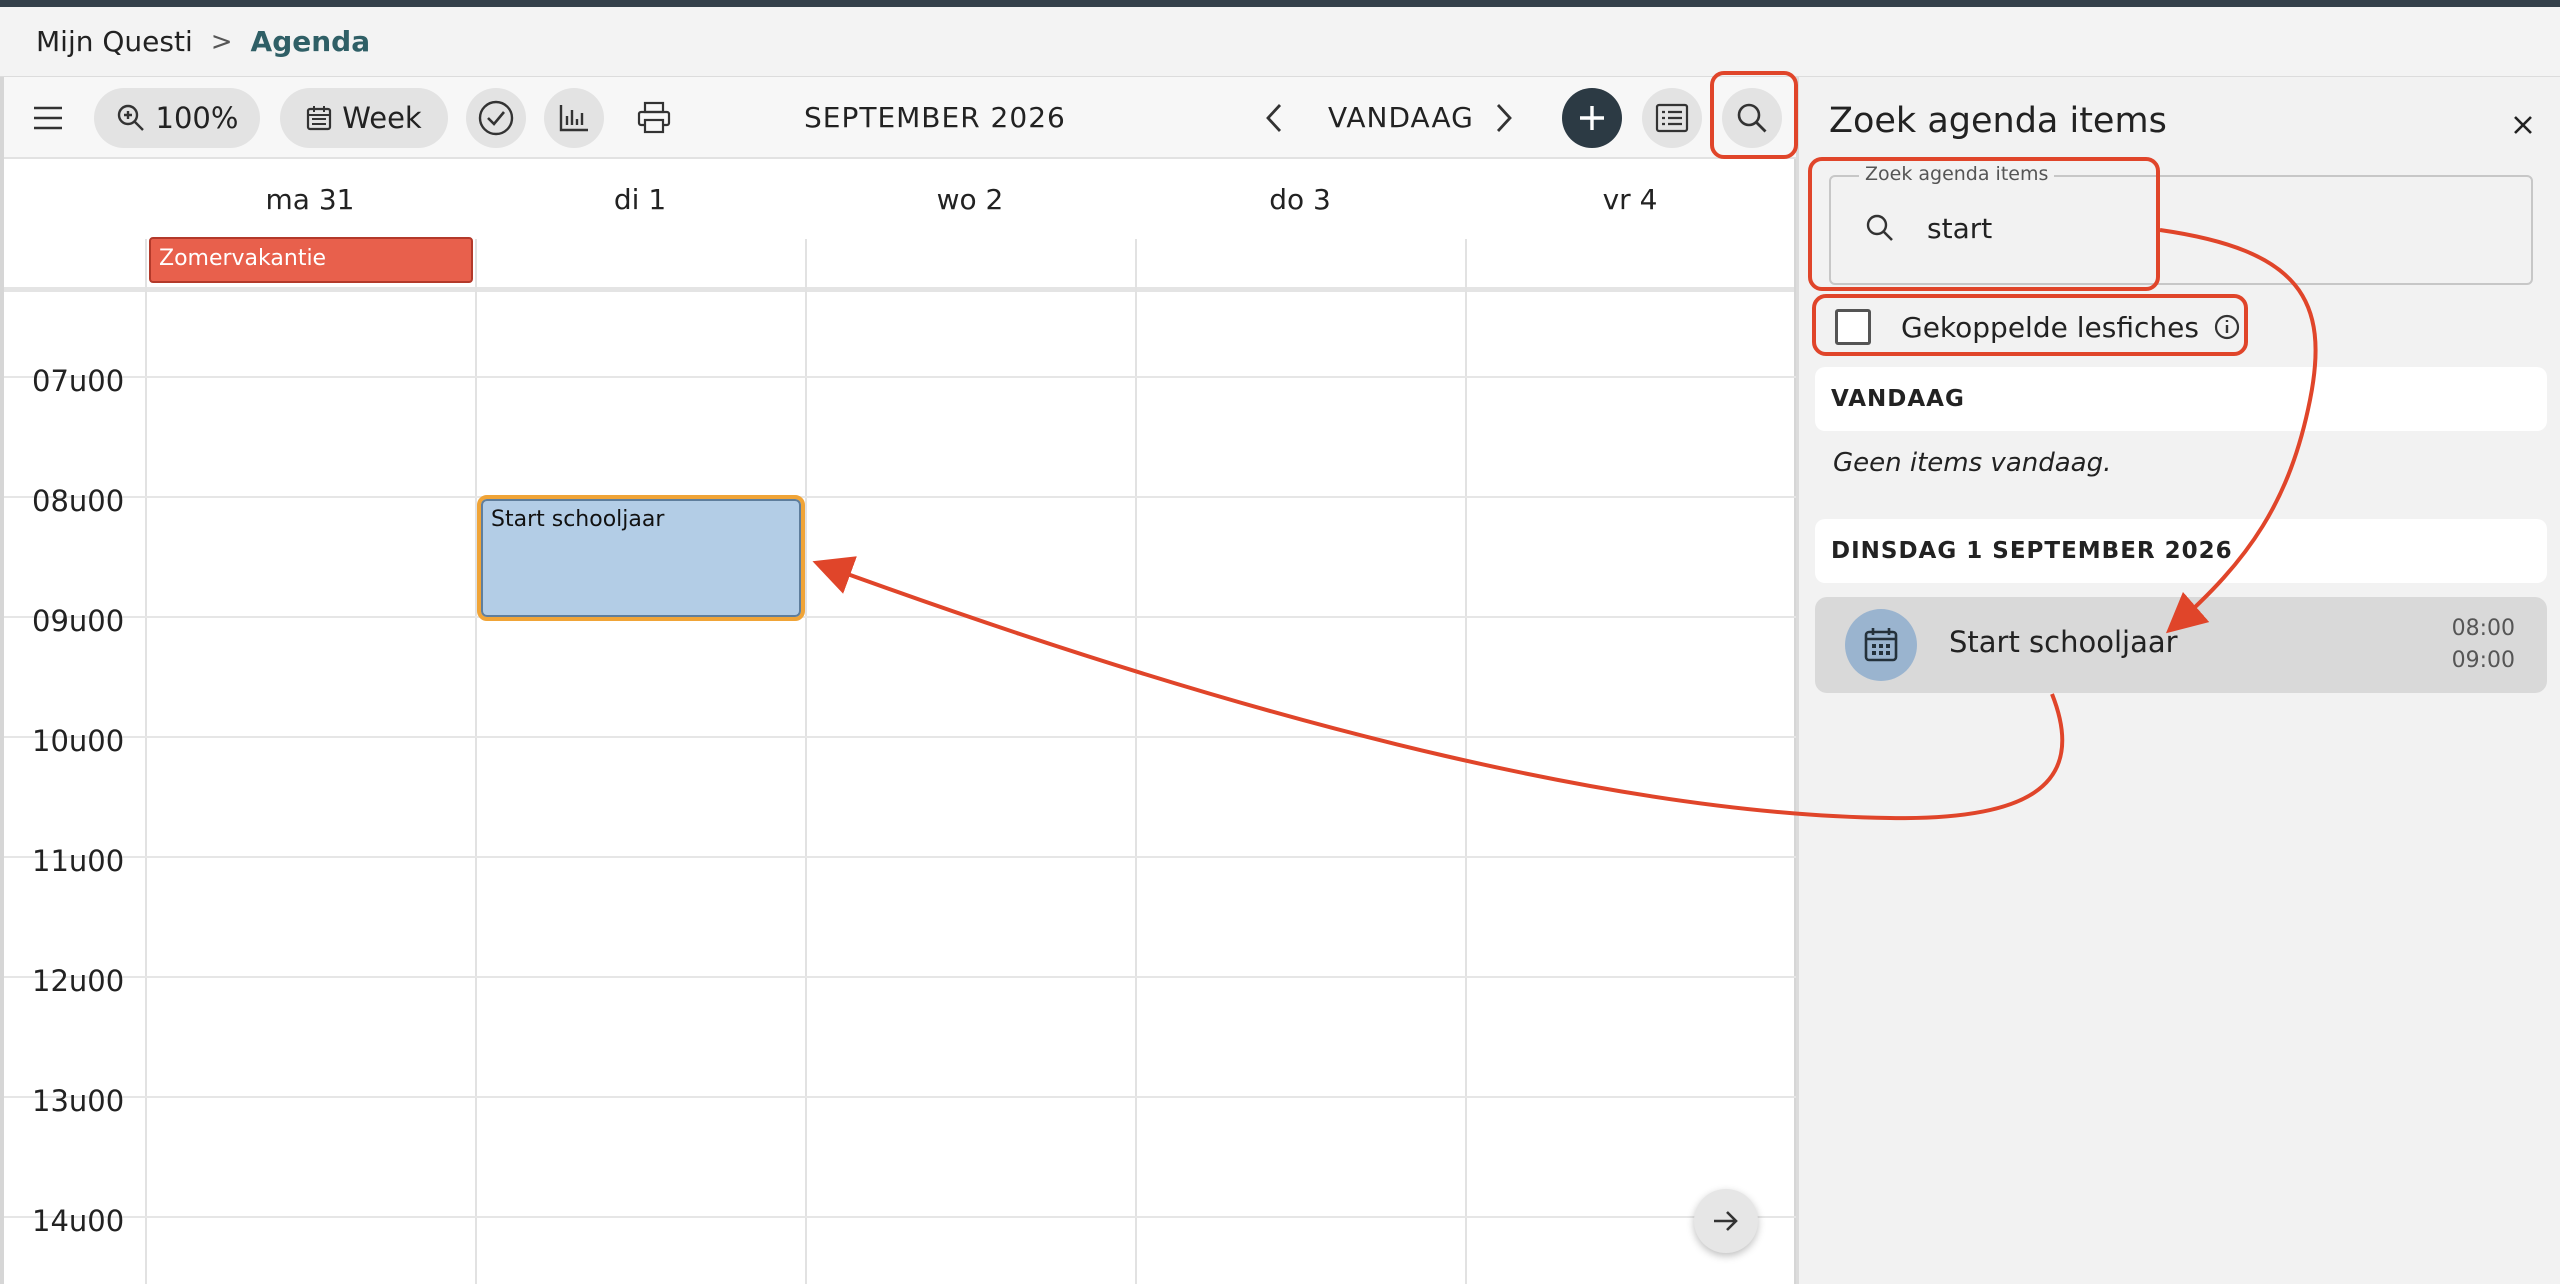 This screenshot has width=2560, height=1284. Describe the element at coordinates (78, 621) in the screenshot. I see `hour-label: 09u00` at that location.